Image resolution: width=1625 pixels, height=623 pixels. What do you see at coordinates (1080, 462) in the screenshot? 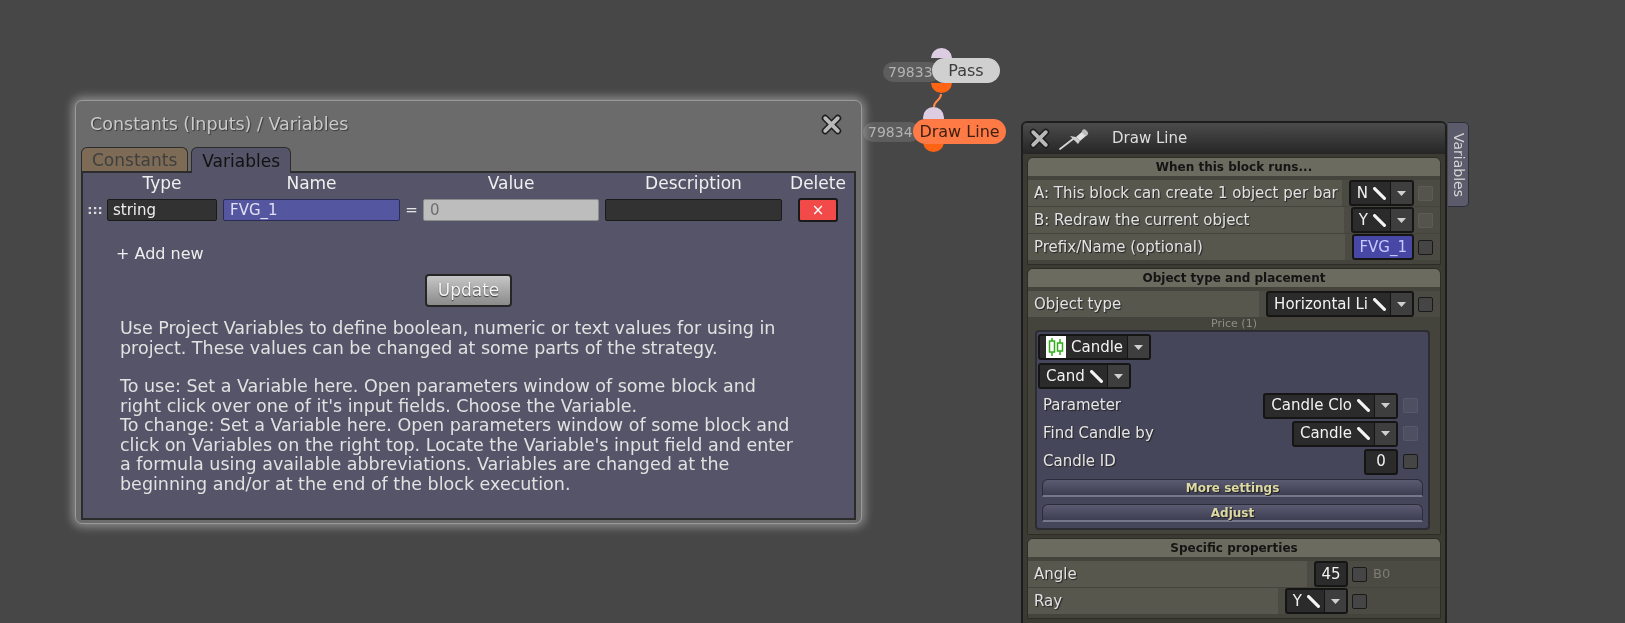
I see `field-label: Candle ID` at bounding box center [1080, 462].